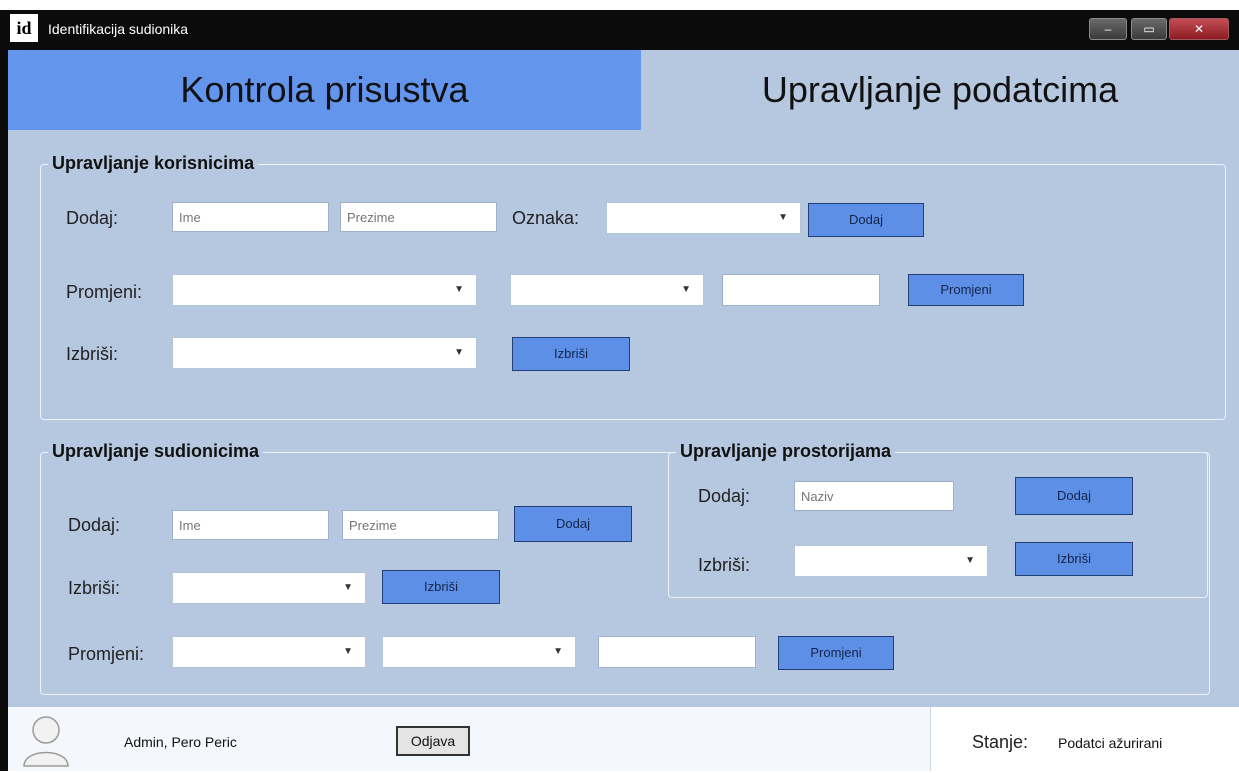  Describe the element at coordinates (836, 653) in the screenshot. I see `sudionici-promjeni-button: Promjeni` at that location.